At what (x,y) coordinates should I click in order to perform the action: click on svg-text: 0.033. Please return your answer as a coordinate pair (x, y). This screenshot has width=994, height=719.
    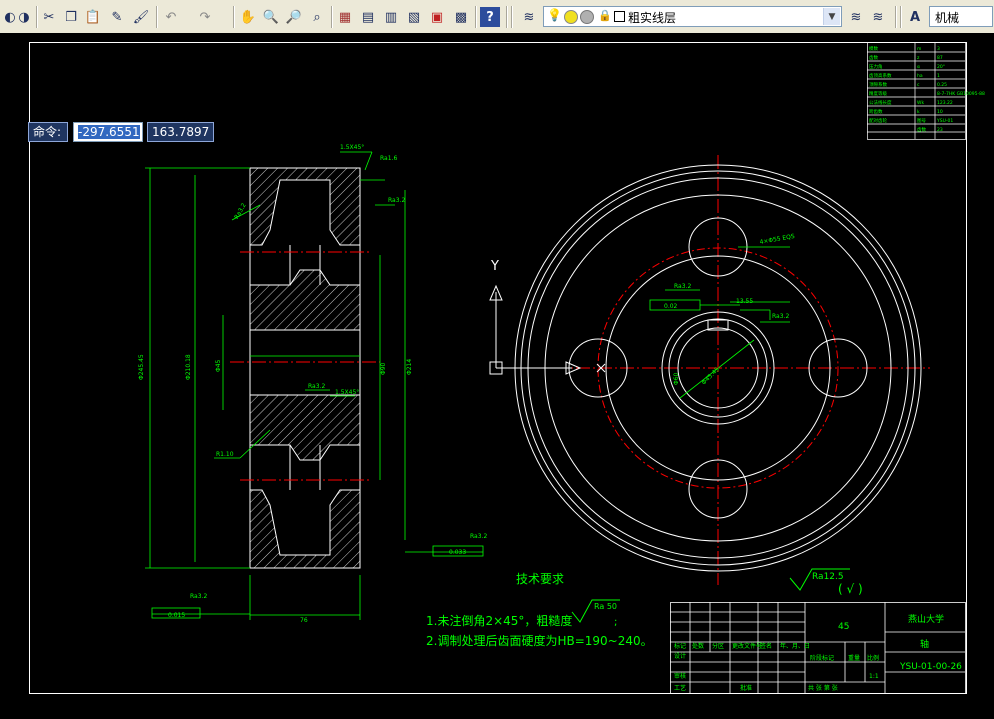
    Looking at the image, I should click on (457, 552).